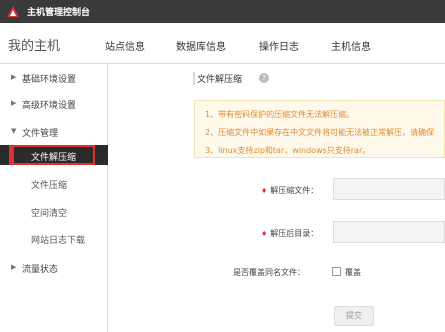  I want to click on title-bar: 主机管理控制台, so click(222, 11).